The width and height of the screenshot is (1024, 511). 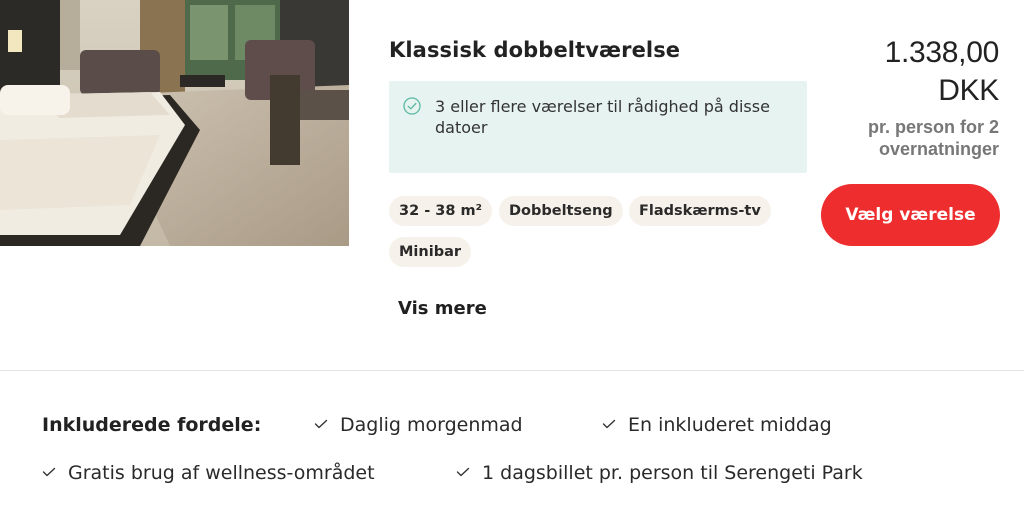 I want to click on benefit-item: Daglig morgenmad, so click(x=418, y=425).